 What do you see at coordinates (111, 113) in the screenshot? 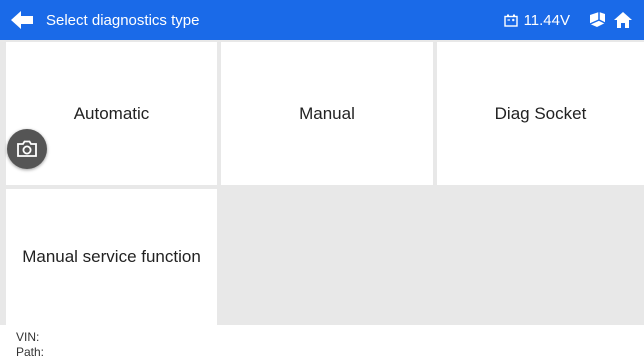
I see `tile-label: Automatic` at bounding box center [111, 113].